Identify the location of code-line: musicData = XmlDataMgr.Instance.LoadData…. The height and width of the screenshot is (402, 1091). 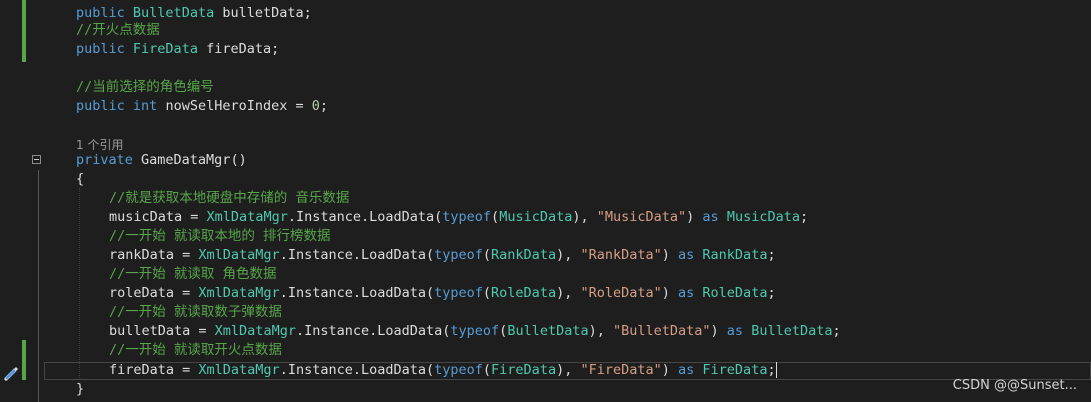
(458, 217).